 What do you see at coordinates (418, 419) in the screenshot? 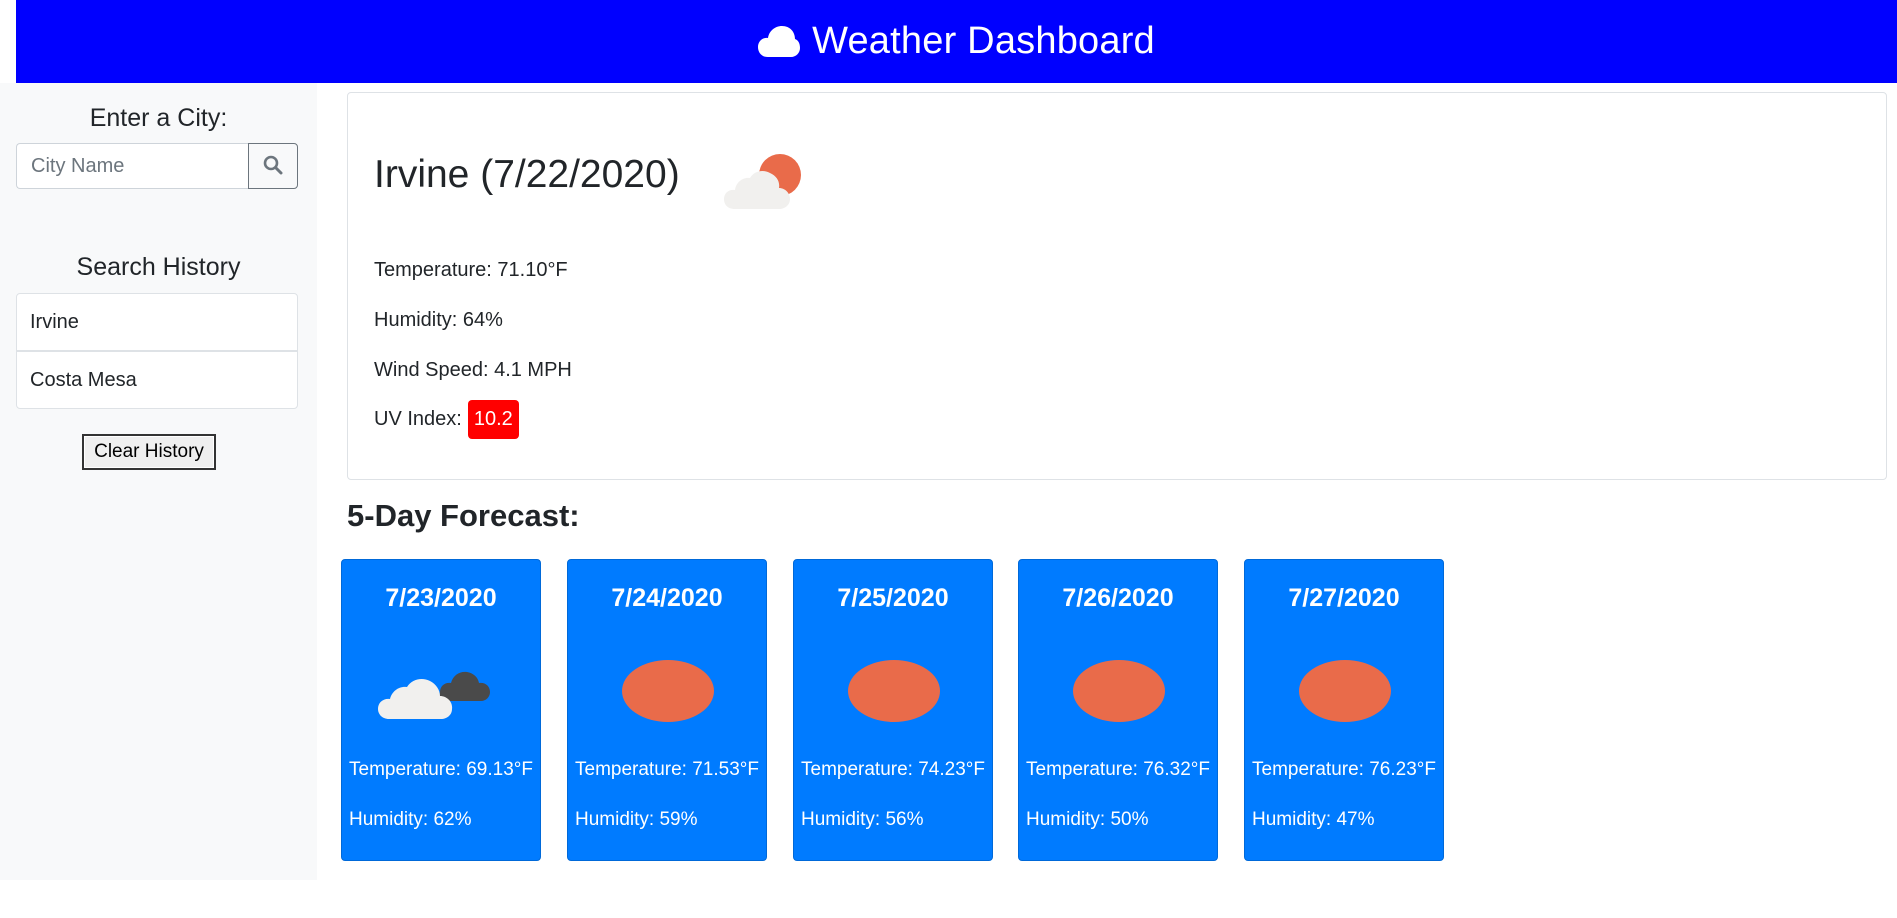
I see `uv-index-label: UV Index:` at bounding box center [418, 419].